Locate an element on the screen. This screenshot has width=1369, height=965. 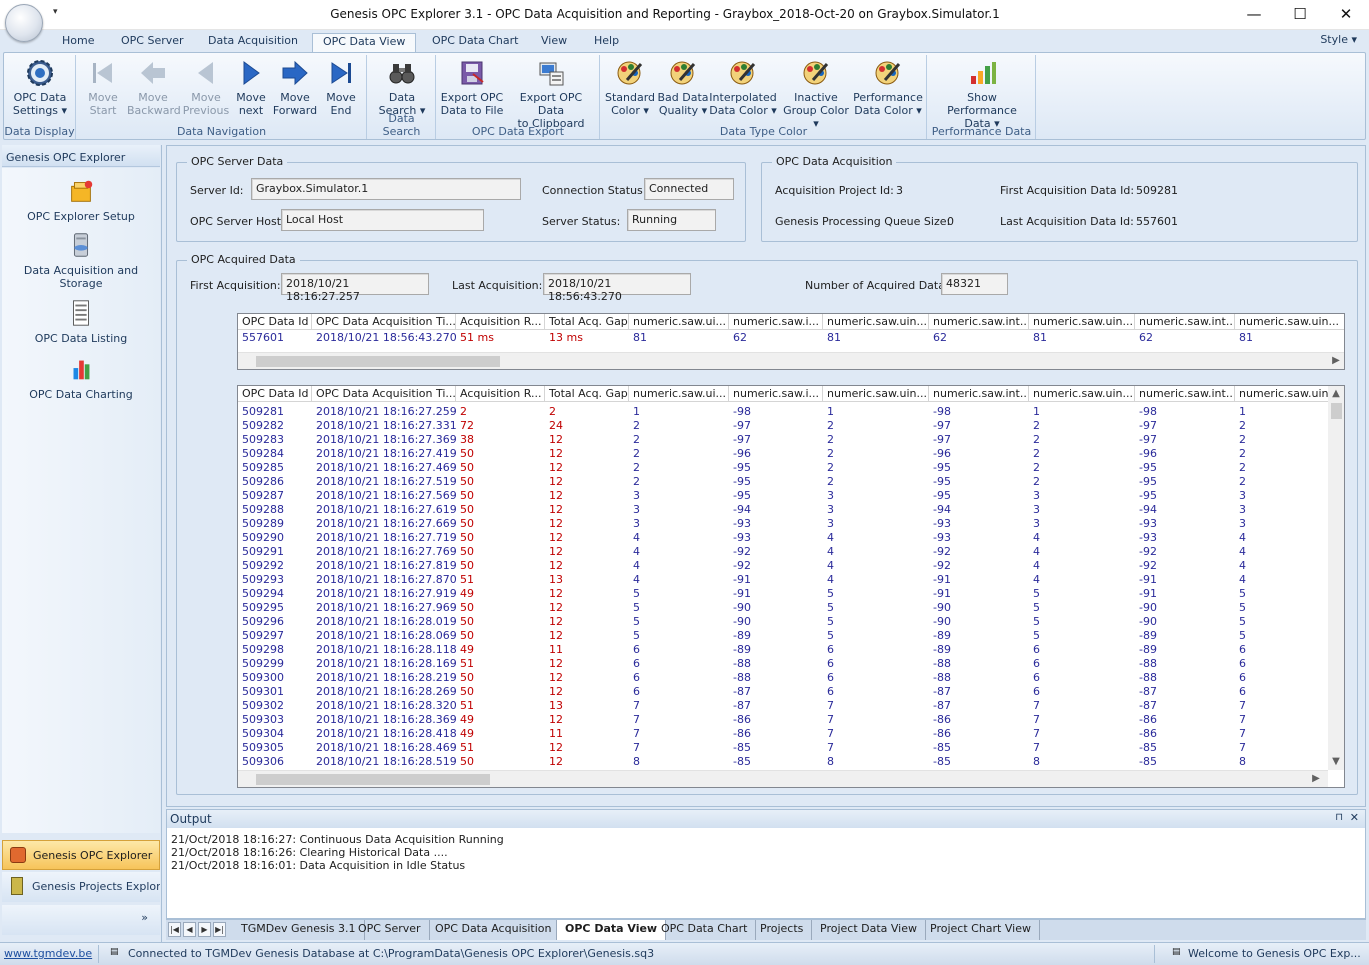
first-acquisition-field: 2018/10/21 18:16:27.257 is located at coordinates (355, 288).